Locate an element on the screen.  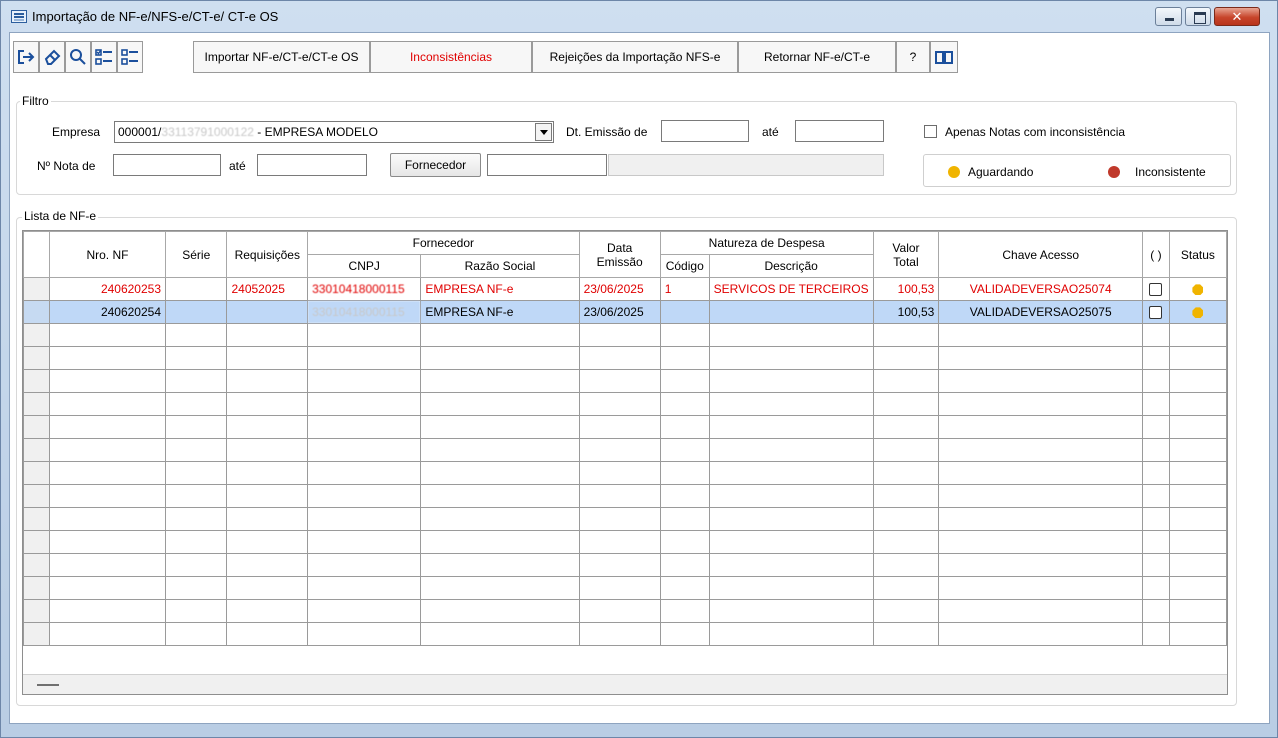
select-all-button is located at coordinates (104, 57).